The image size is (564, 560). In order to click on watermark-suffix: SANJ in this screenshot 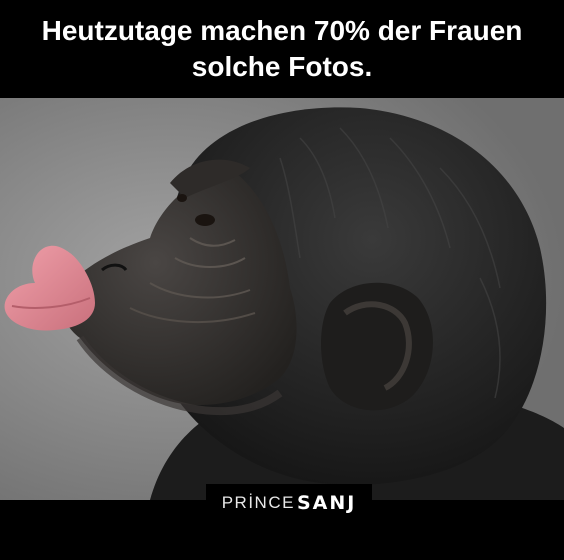, I will do `click(326, 503)`.